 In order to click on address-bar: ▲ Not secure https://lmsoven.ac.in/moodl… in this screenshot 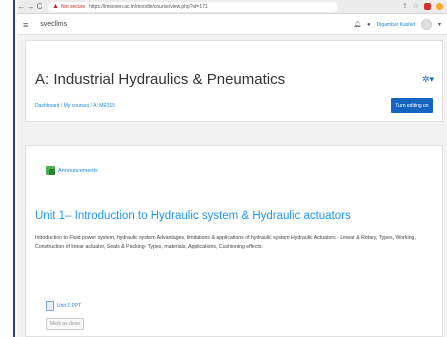, I will do `click(193, 6)`.